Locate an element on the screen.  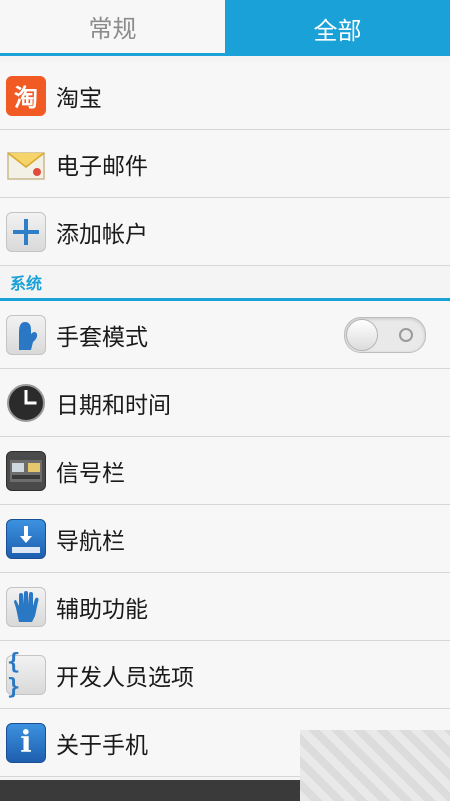
list-item-date-time: 日期和时间 is located at coordinates (225, 403).